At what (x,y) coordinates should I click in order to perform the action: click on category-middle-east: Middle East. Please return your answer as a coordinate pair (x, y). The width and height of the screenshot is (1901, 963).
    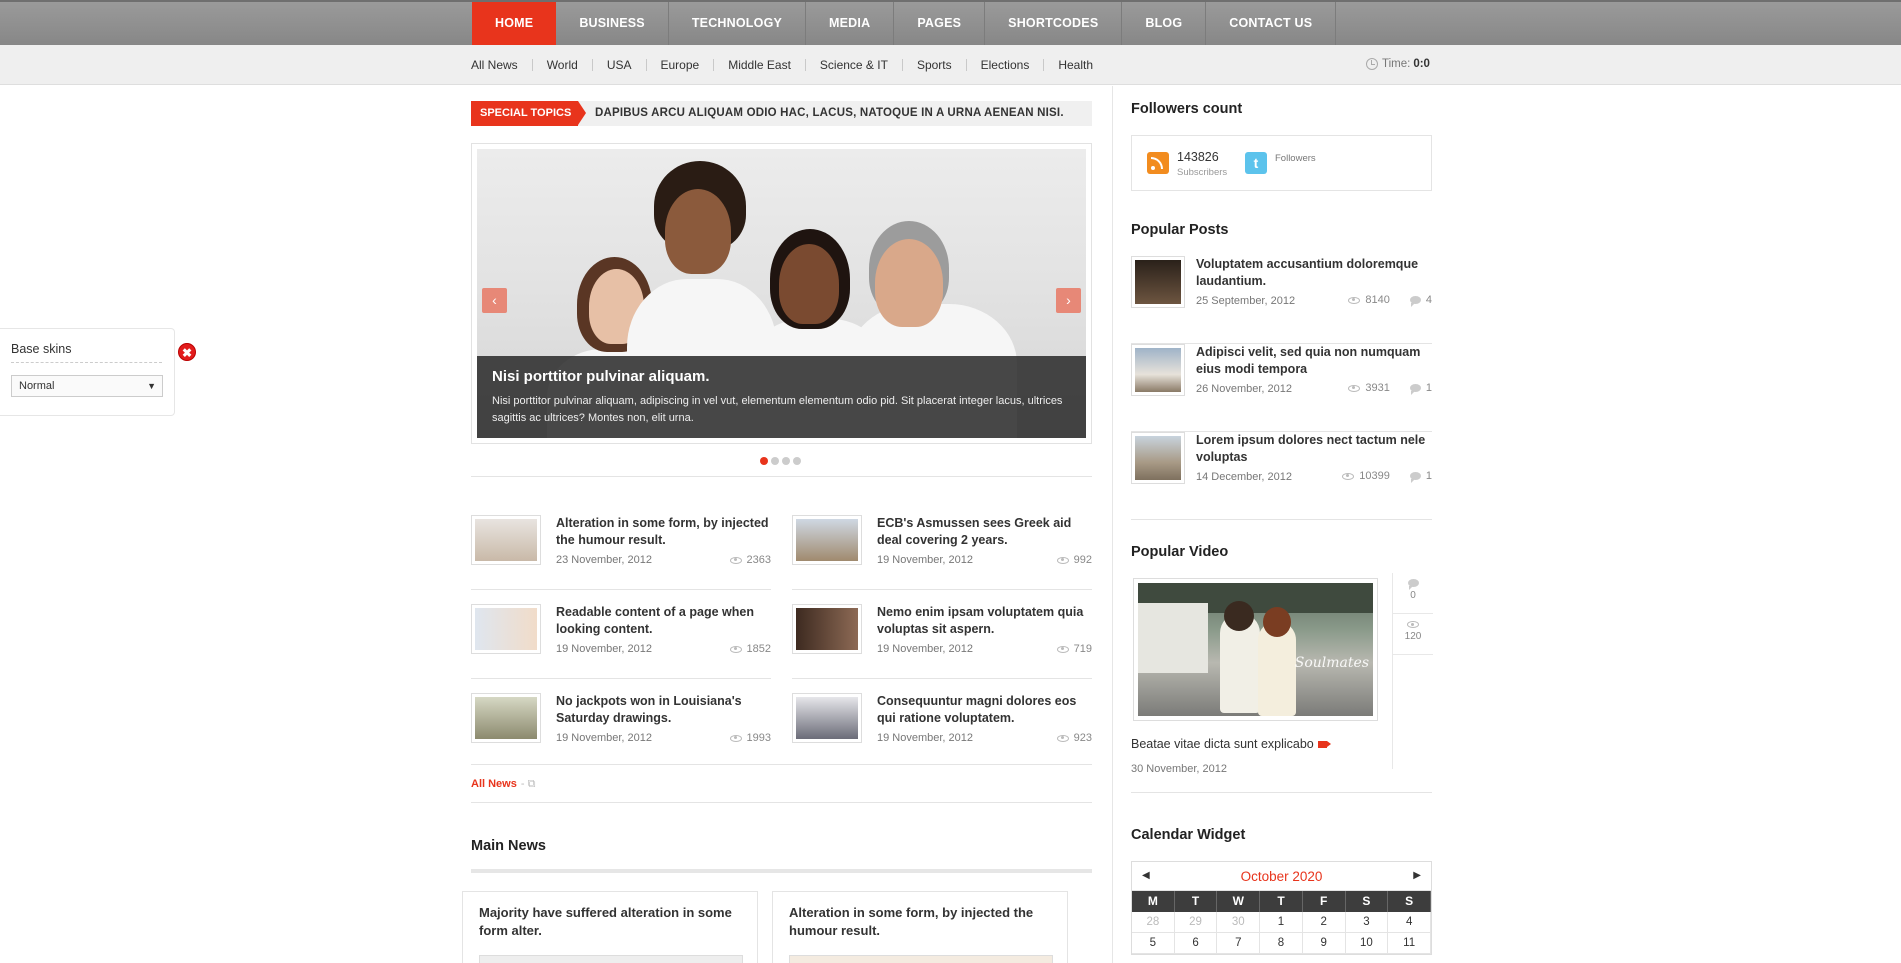
    Looking at the image, I should click on (759, 65).